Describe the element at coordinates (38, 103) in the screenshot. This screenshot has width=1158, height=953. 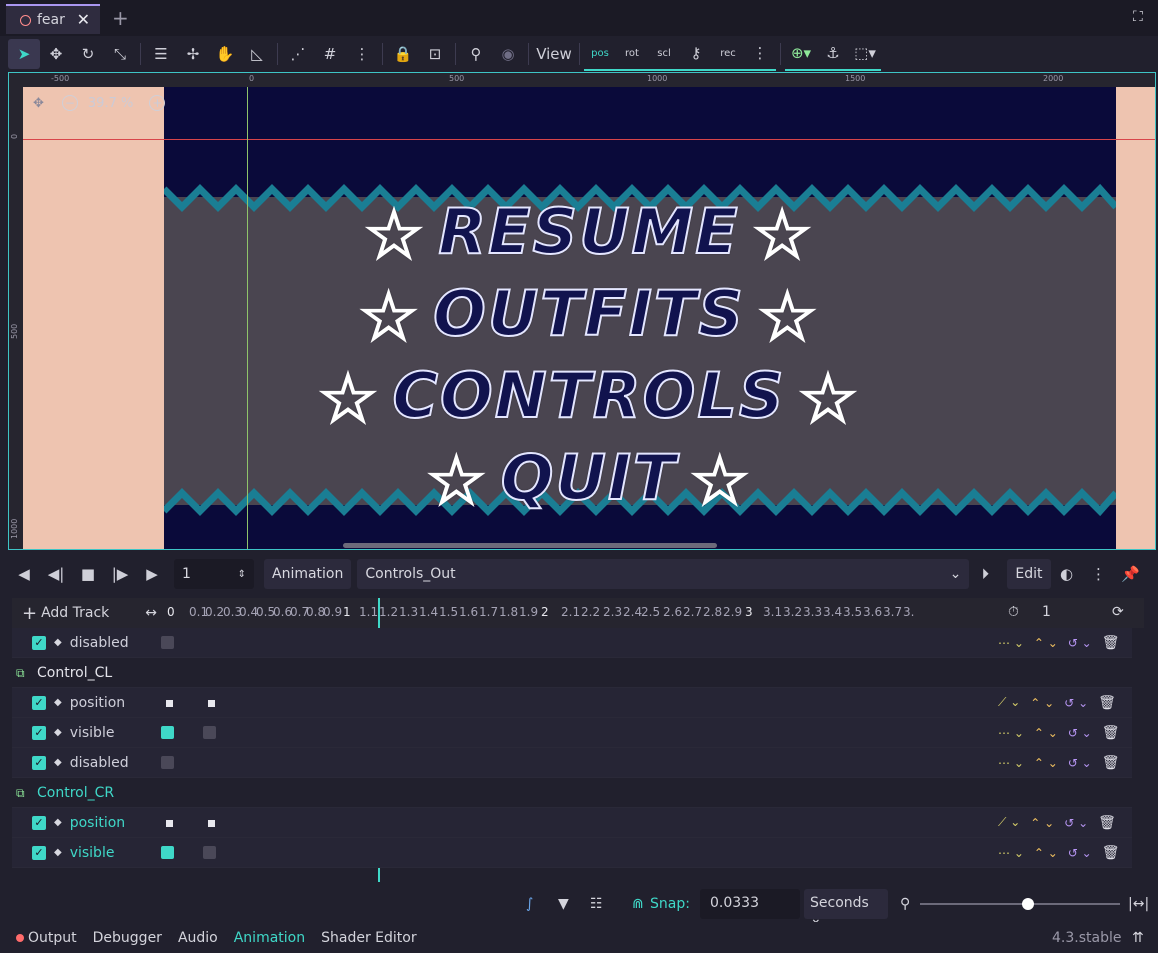
I see `center-view-icon: ✥` at that location.